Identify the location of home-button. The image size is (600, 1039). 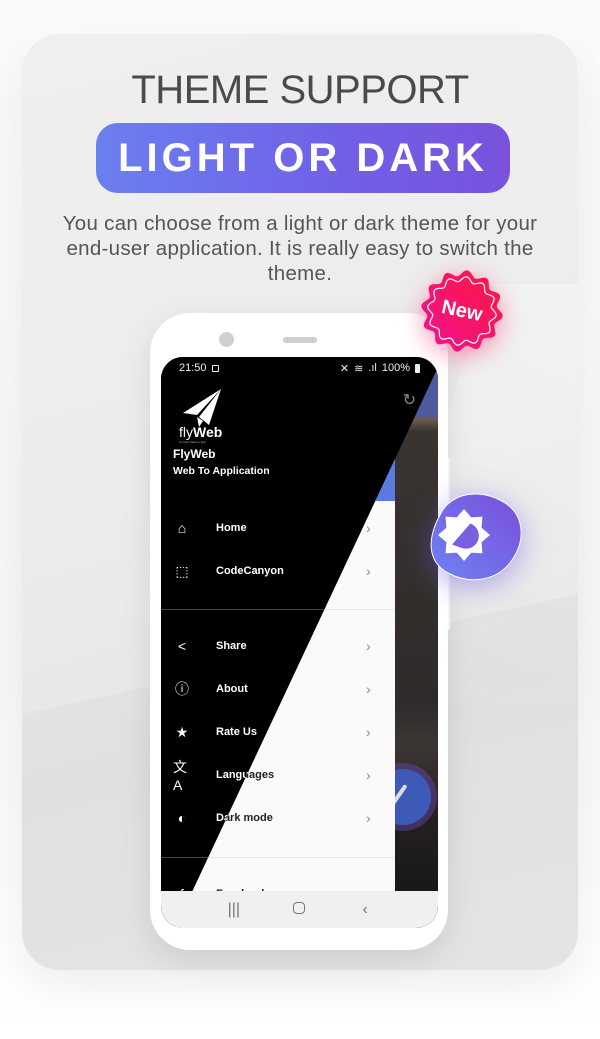
(299, 910).